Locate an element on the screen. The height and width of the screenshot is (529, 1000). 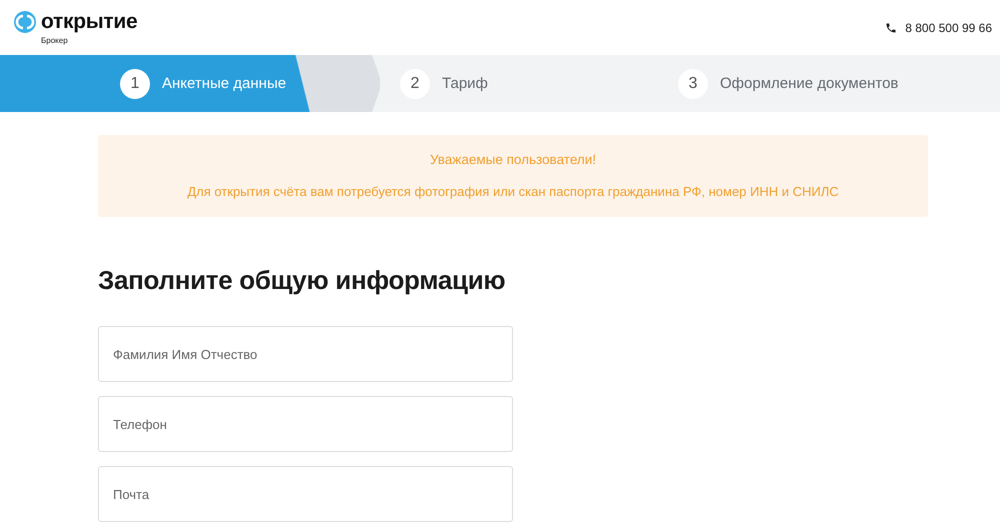
step-tab: 1 Анкетные данные is located at coordinates (191, 83).